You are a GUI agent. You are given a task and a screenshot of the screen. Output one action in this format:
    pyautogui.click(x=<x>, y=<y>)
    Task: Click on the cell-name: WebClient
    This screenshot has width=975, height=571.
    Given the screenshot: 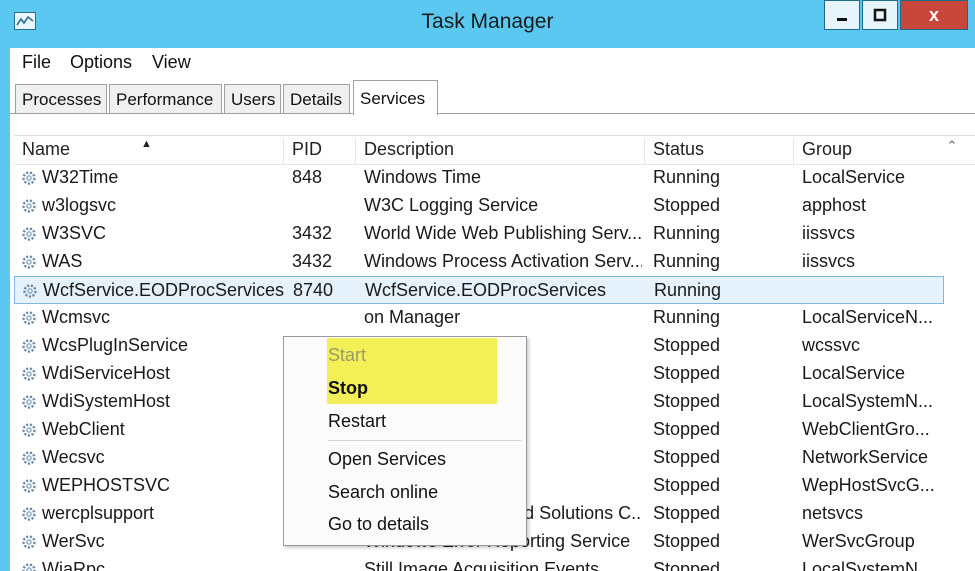 What is the action you would take?
    pyautogui.click(x=83, y=429)
    